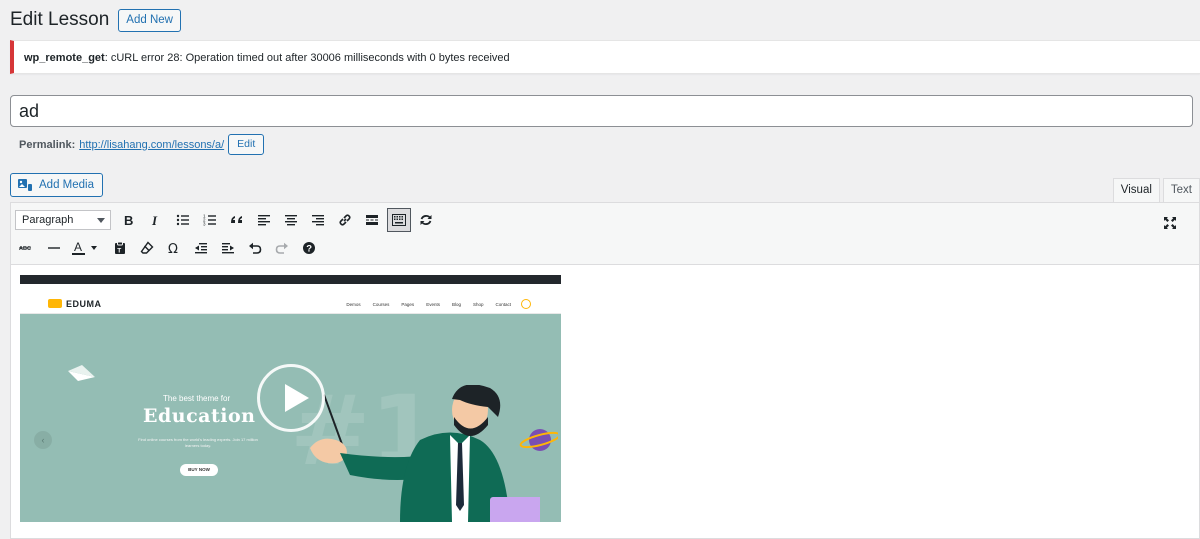 This screenshot has height=539, width=1200. I want to click on tab-text: Text, so click(1181, 190).